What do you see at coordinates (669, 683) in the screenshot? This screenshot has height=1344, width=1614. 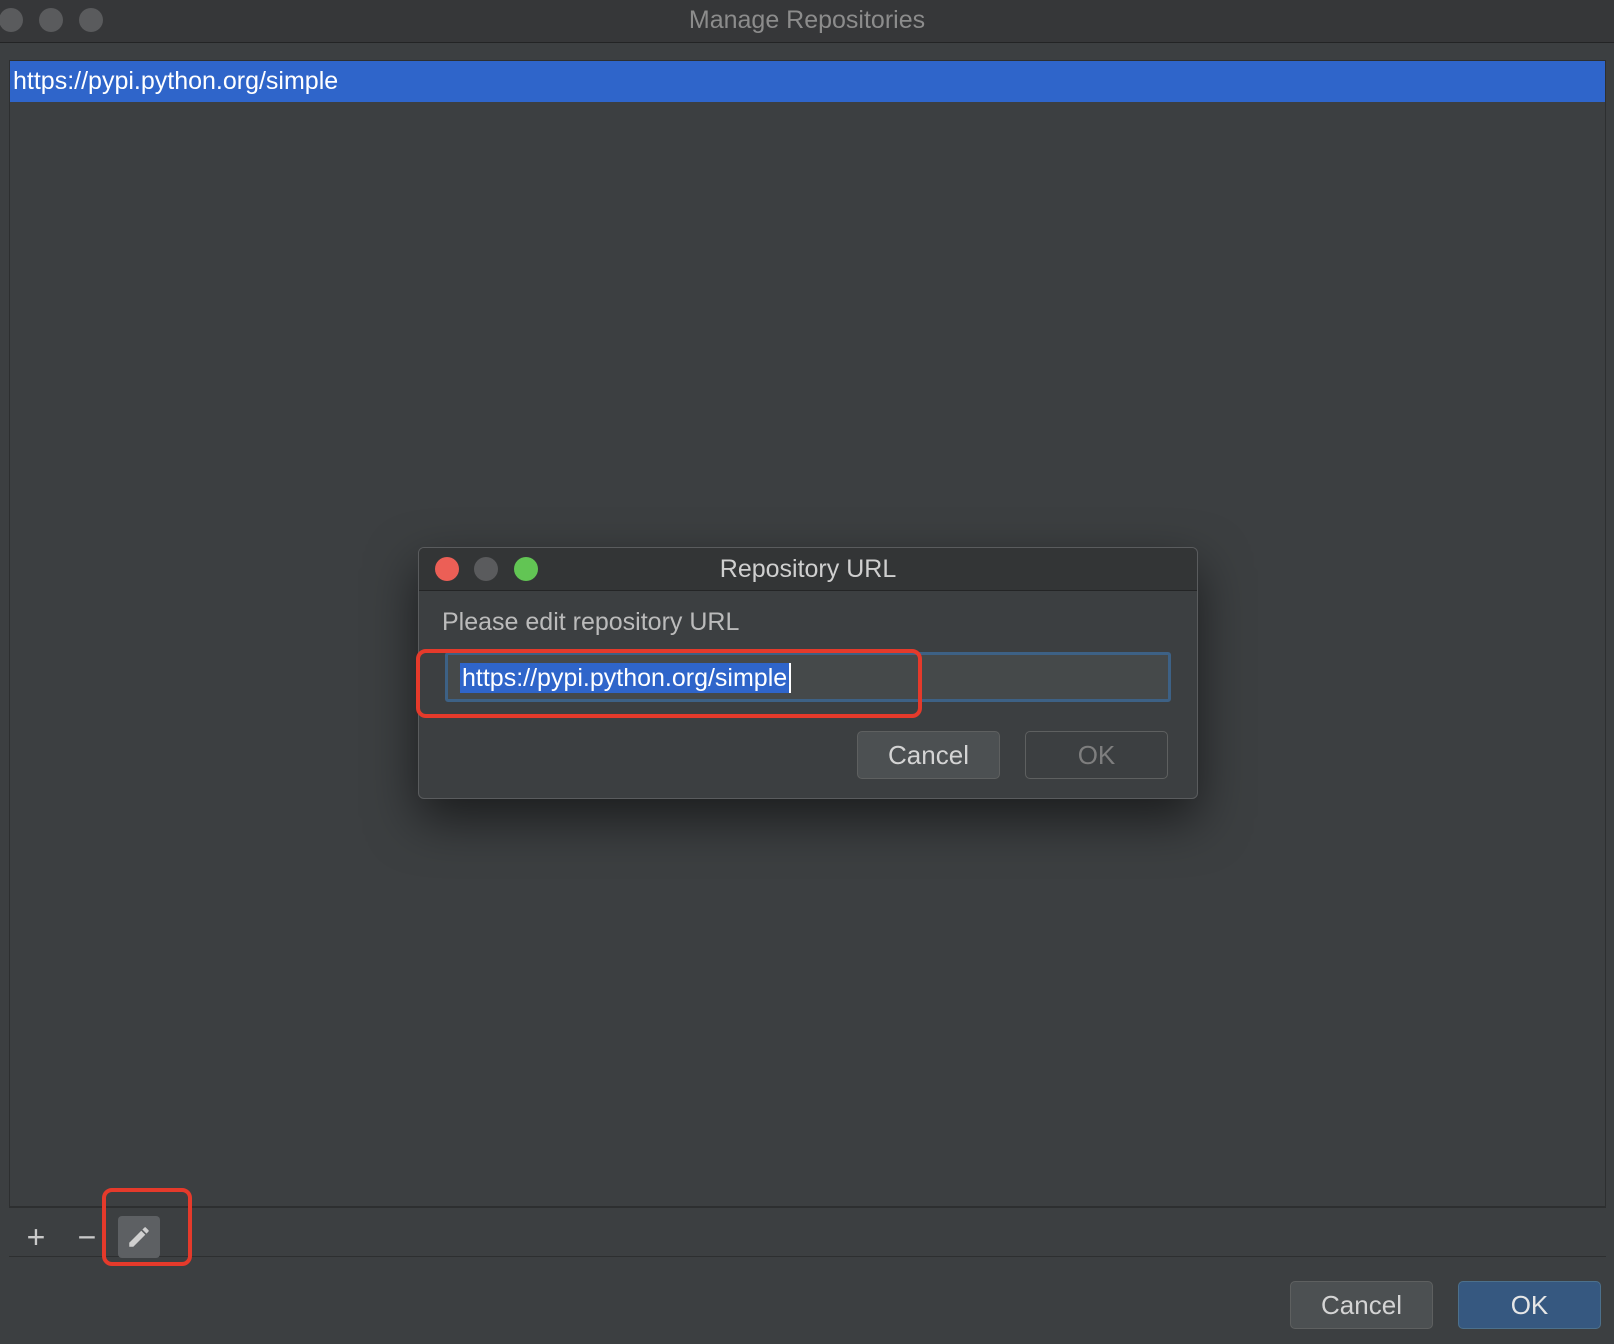 I see `url-input-highlight` at bounding box center [669, 683].